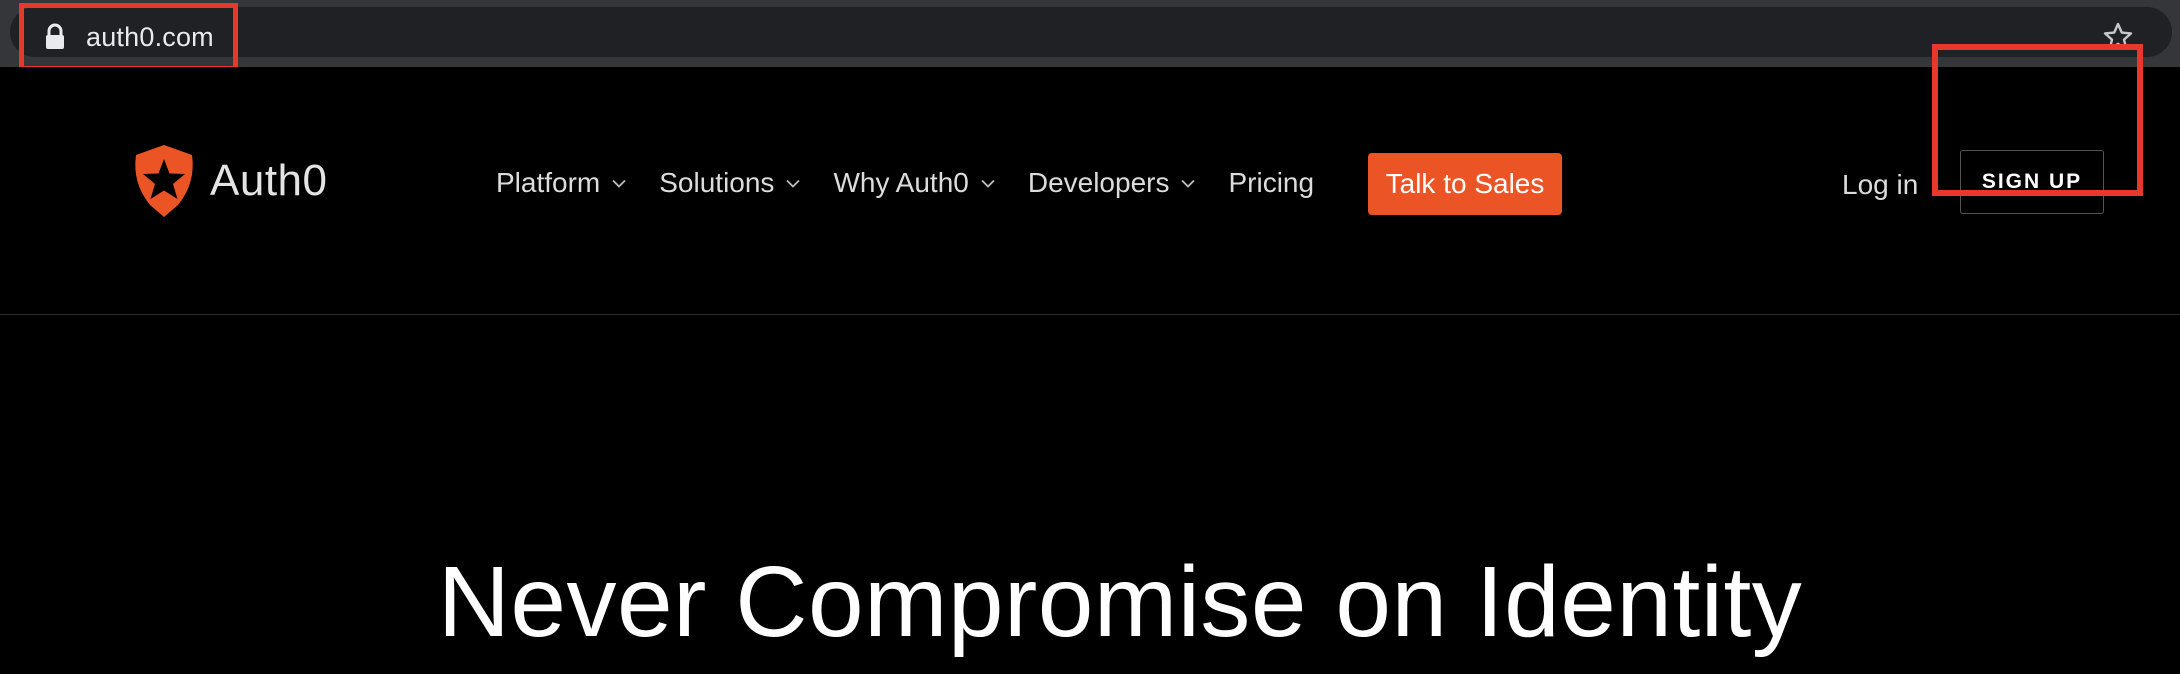 Image resolution: width=2180 pixels, height=674 pixels. I want to click on nav-solutions-label: Solutions, so click(717, 182).